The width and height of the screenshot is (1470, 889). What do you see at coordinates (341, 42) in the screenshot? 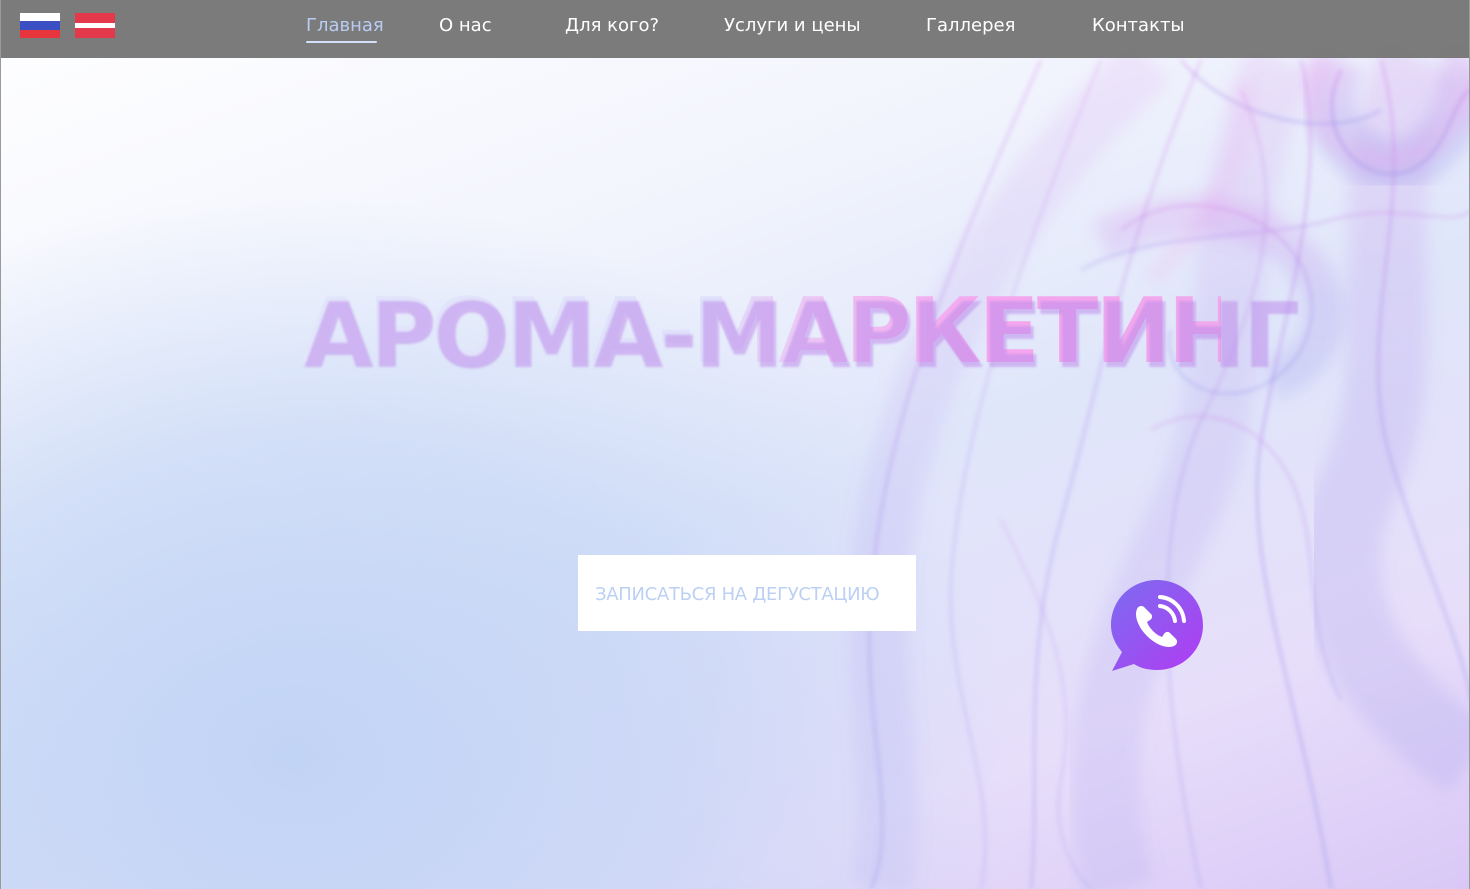
I see `active-nav-underline` at bounding box center [341, 42].